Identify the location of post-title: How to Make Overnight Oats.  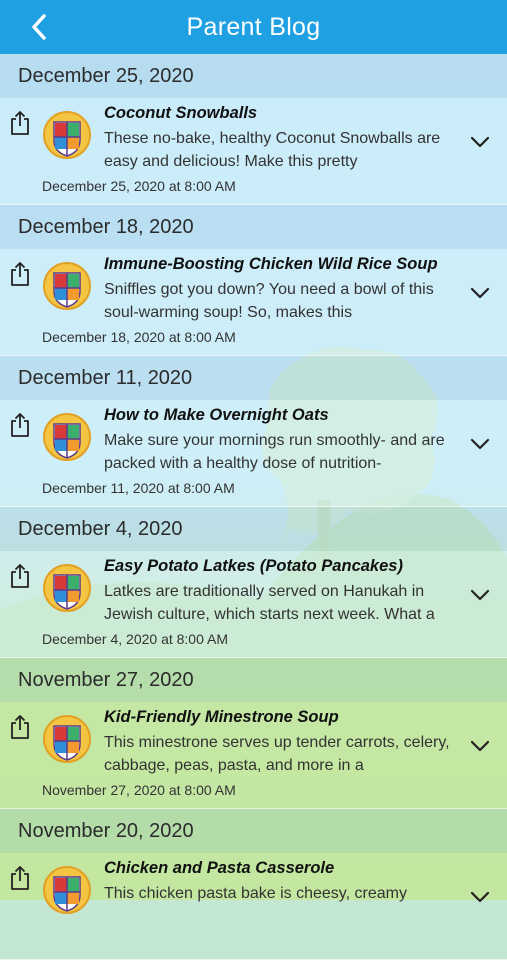
(289, 415).